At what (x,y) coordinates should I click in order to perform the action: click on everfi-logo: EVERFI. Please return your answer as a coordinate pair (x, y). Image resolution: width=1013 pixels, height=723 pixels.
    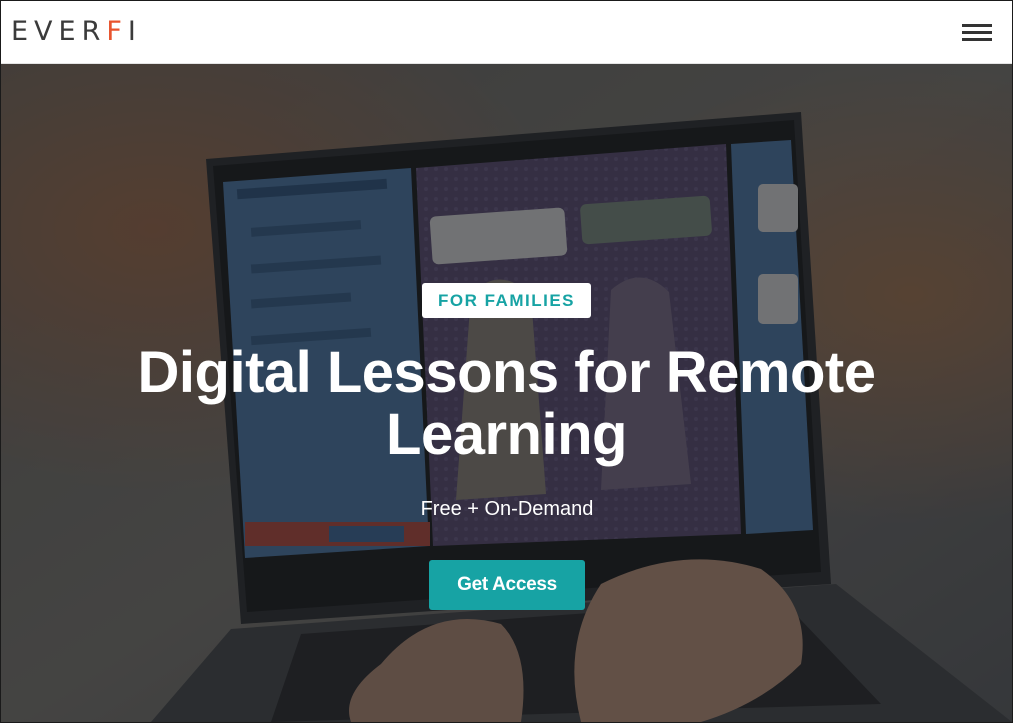
    Looking at the image, I should click on (76, 32).